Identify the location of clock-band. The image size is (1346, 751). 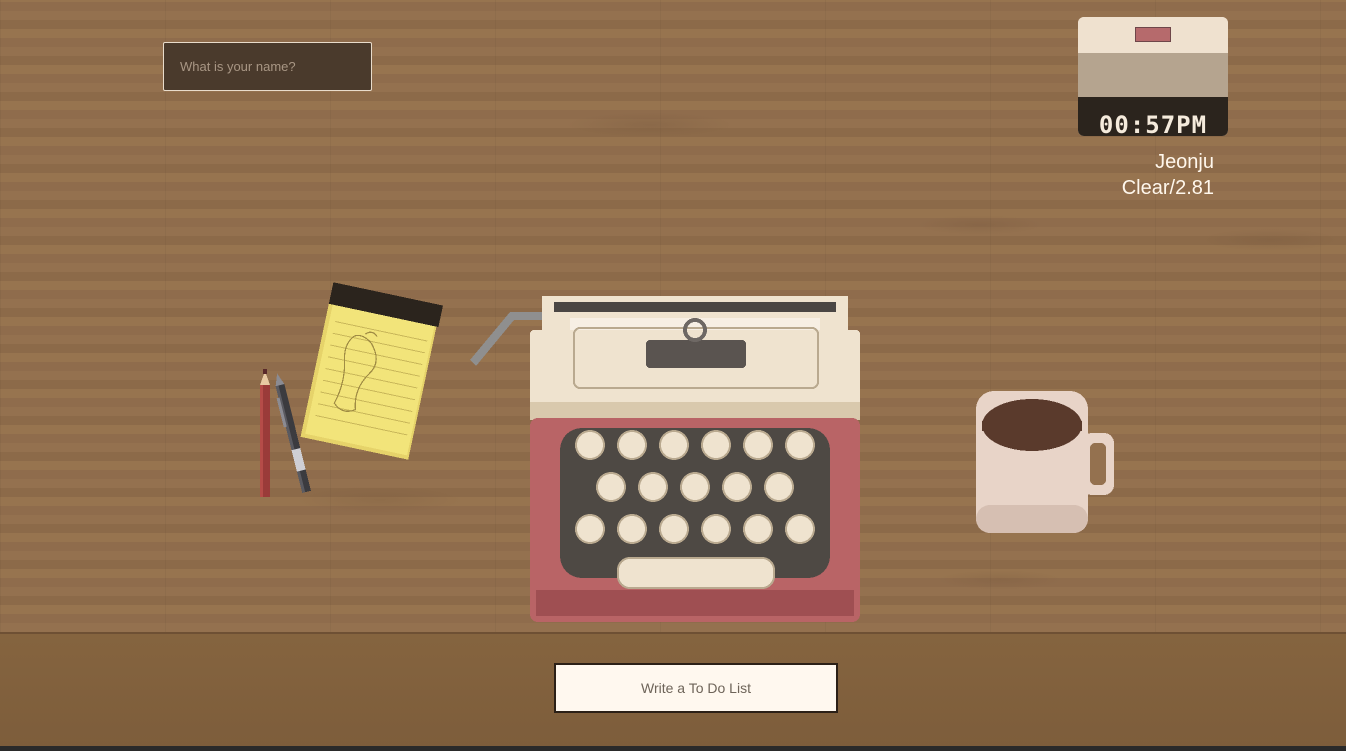
(1153, 75).